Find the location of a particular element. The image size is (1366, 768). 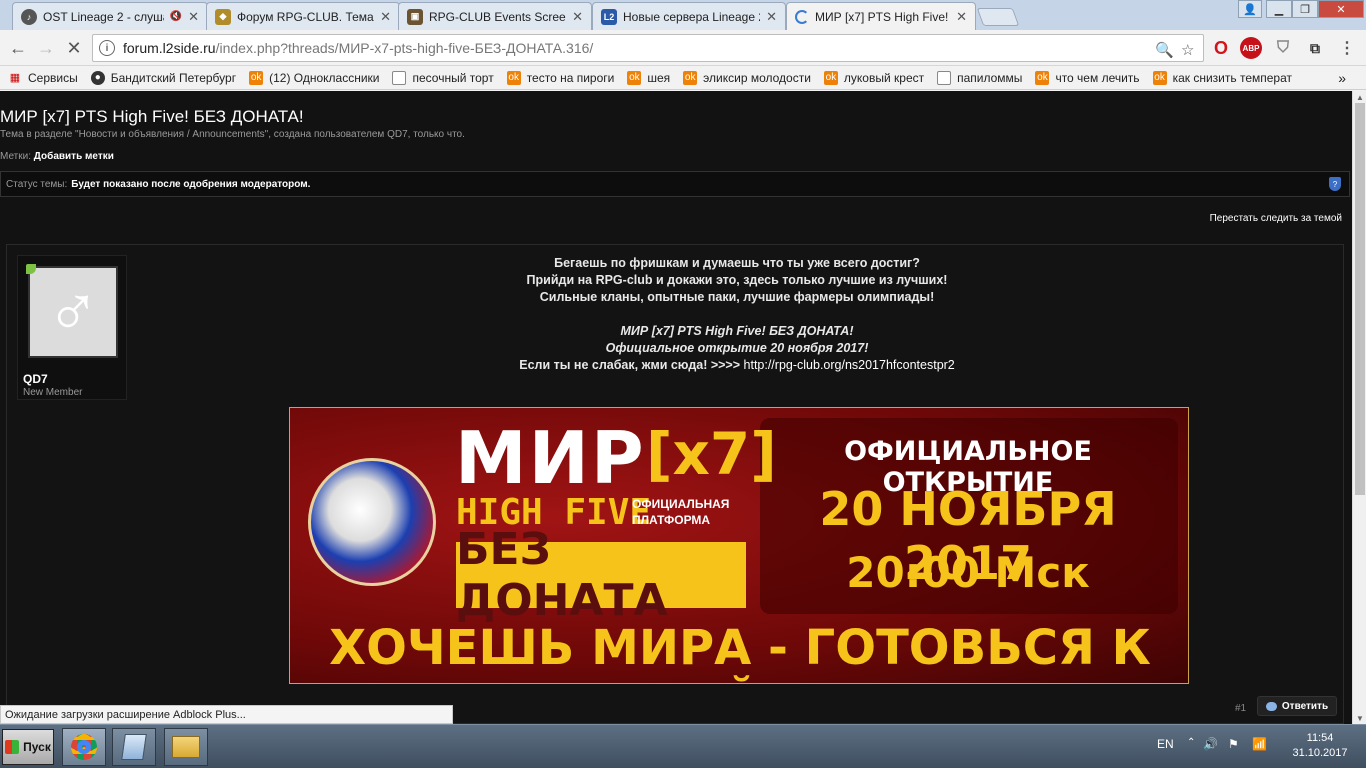

bookmark-label: Бандитский Петербург is located at coordinates (173, 77).